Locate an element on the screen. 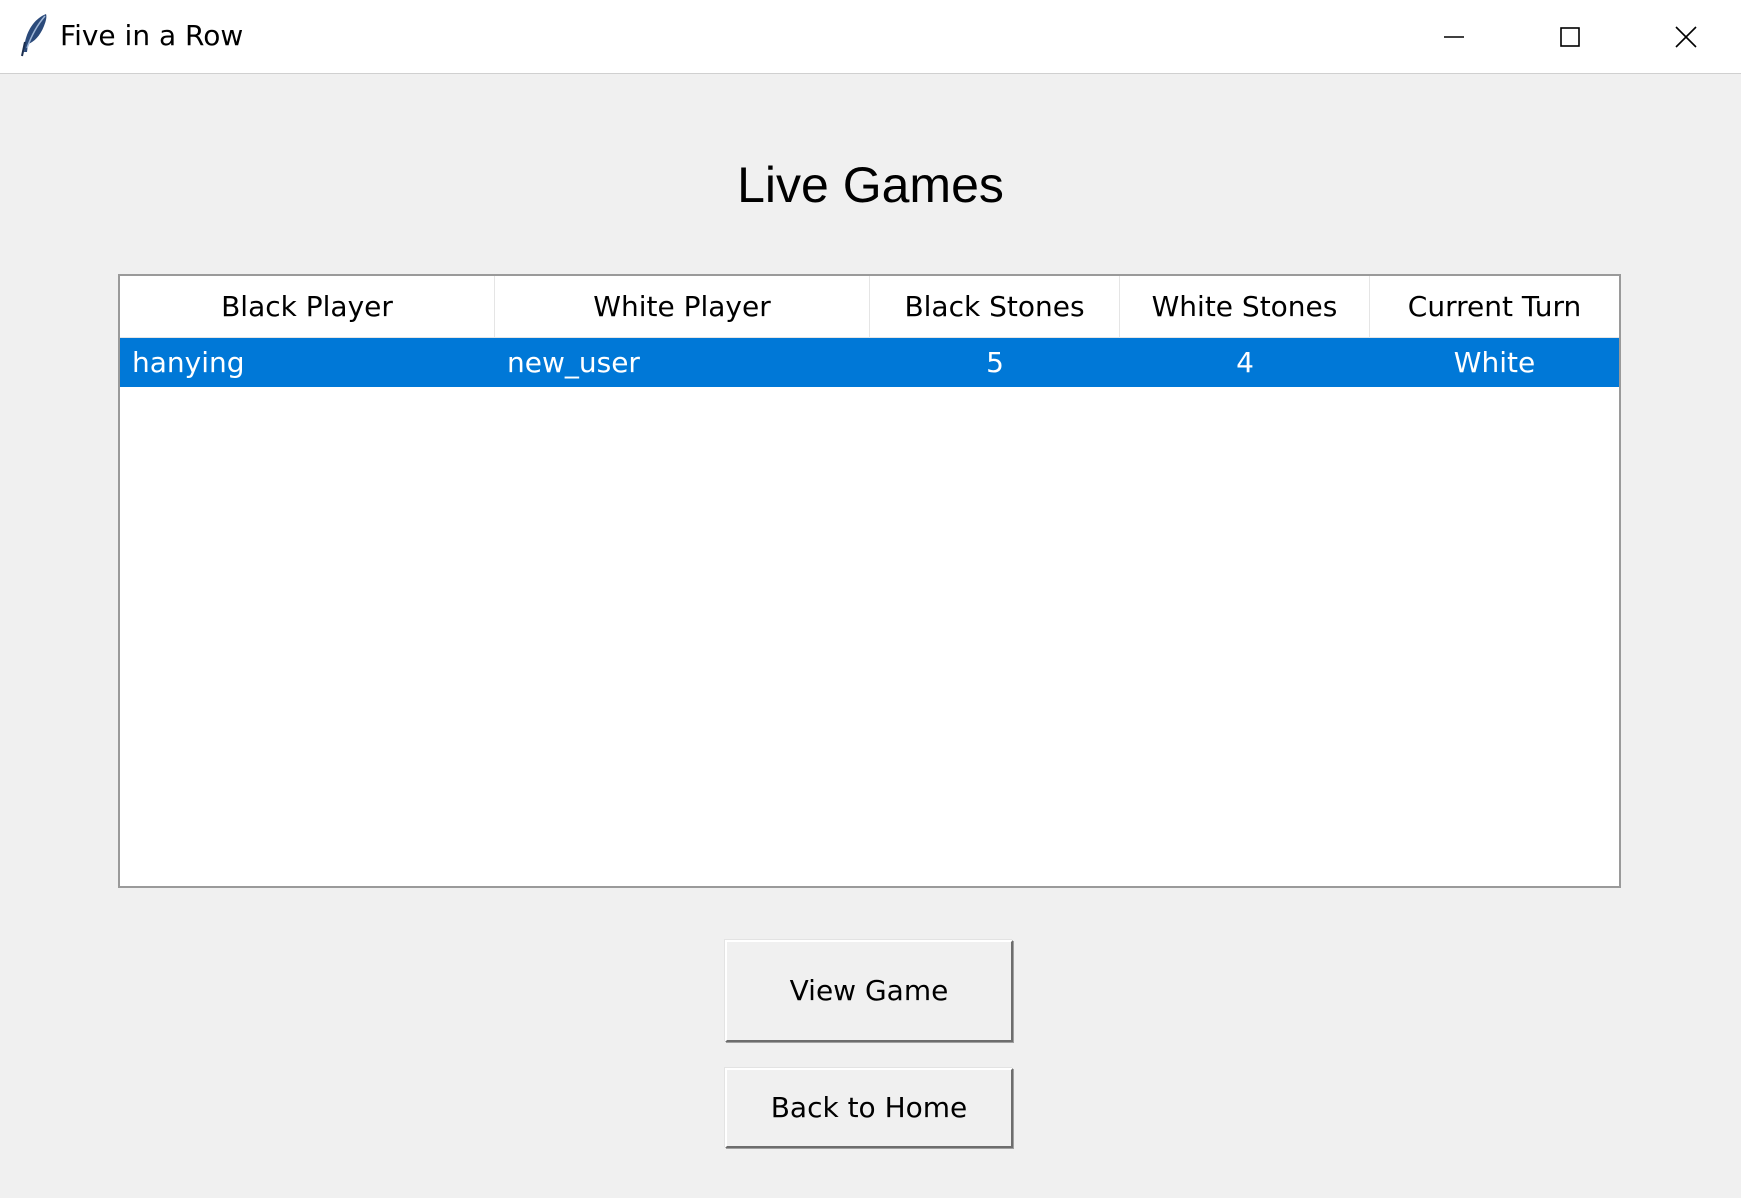 The width and height of the screenshot is (1741, 1198). feather-icon is located at coordinates (35, 35).